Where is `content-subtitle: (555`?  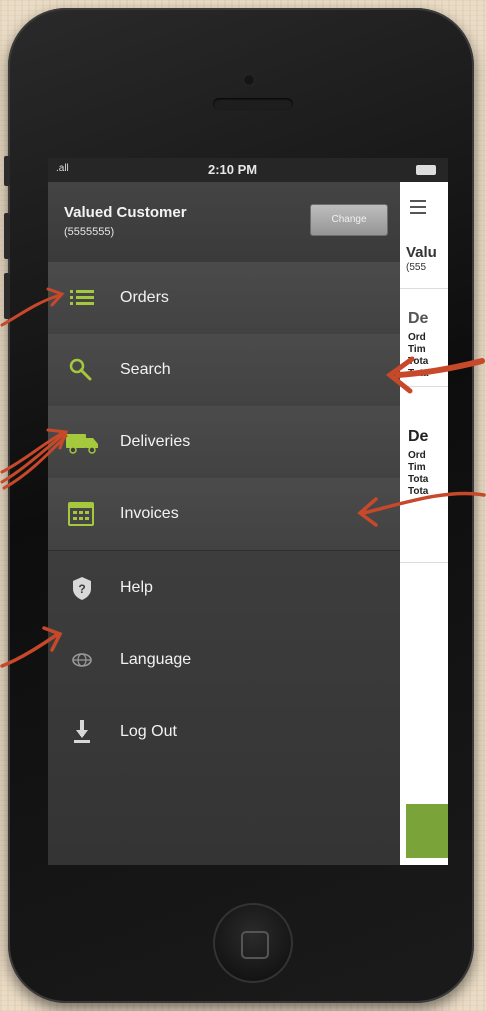 content-subtitle: (555 is located at coordinates (416, 267).